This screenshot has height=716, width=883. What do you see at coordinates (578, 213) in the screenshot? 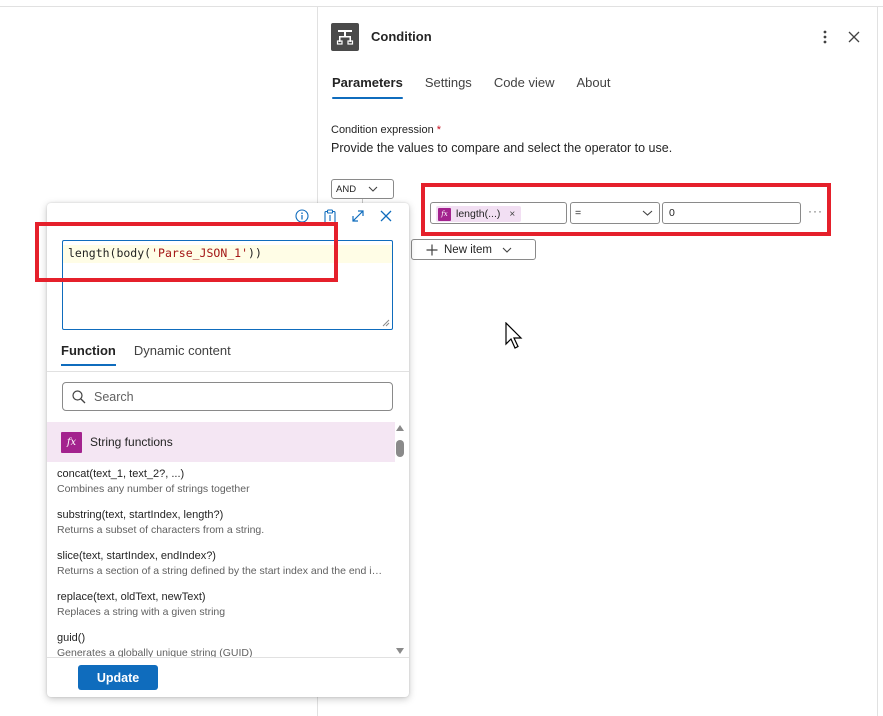
I see `operator-value: =` at bounding box center [578, 213].